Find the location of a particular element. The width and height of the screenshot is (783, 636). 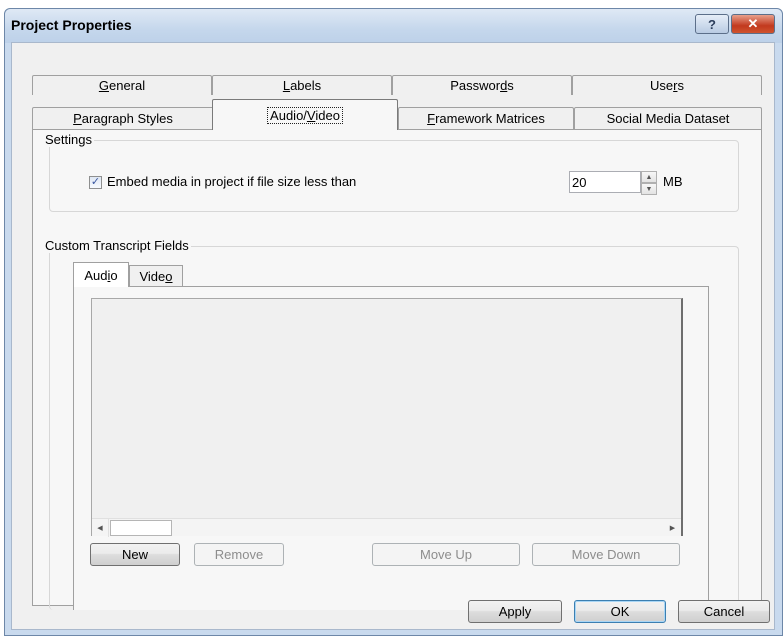

close-button: ✕ is located at coordinates (753, 24).